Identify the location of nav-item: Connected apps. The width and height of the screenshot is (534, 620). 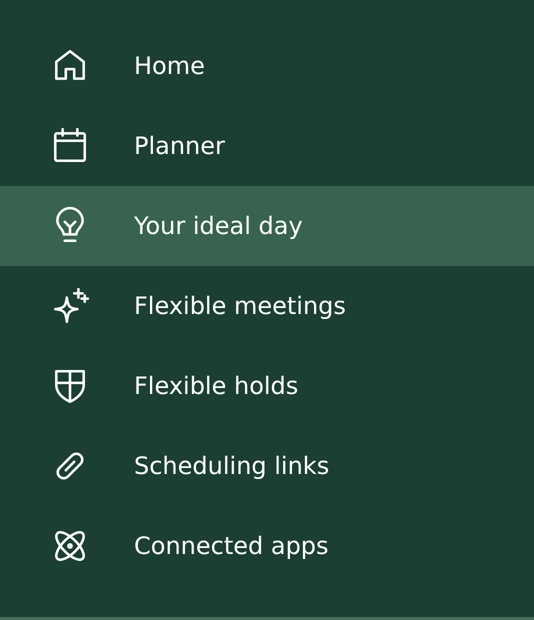
(267, 546).